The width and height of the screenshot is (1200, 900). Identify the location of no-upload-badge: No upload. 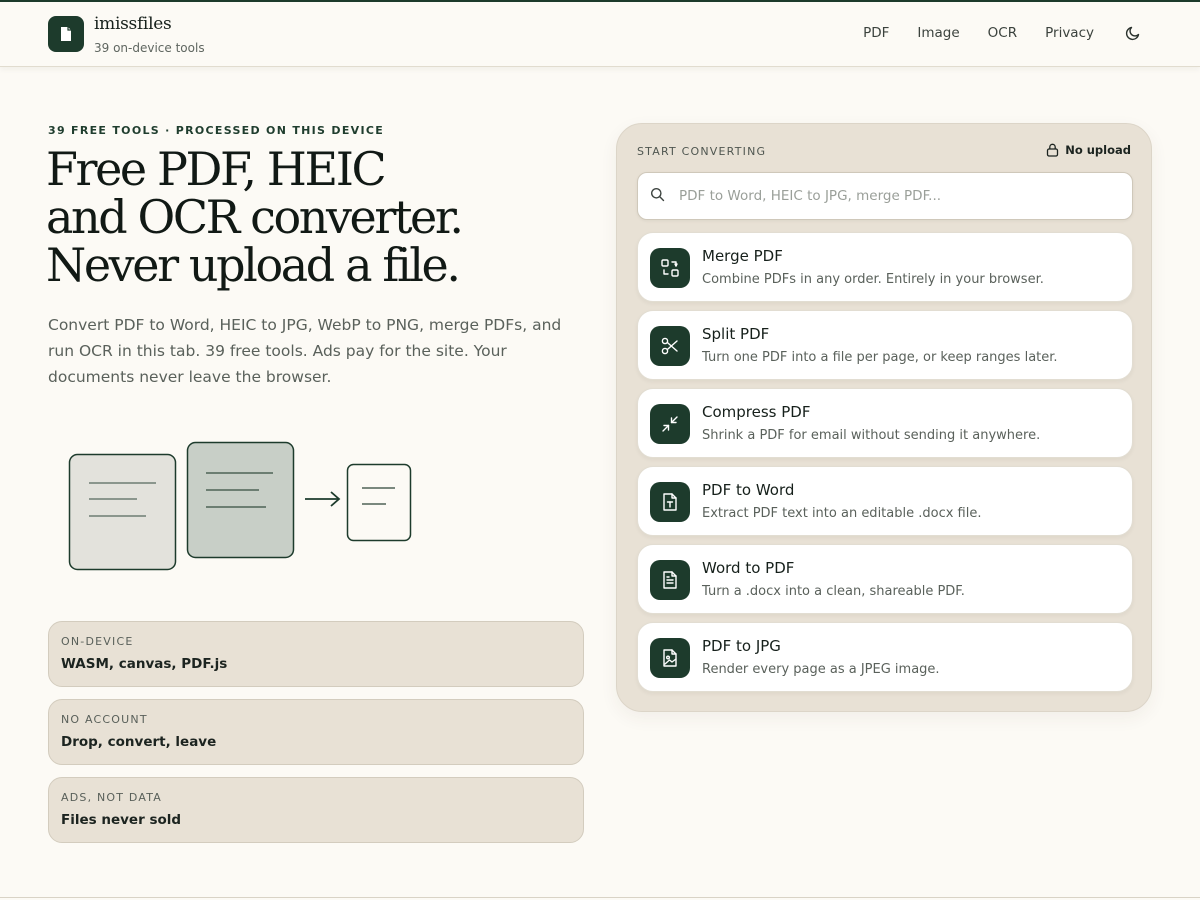
(1088, 150).